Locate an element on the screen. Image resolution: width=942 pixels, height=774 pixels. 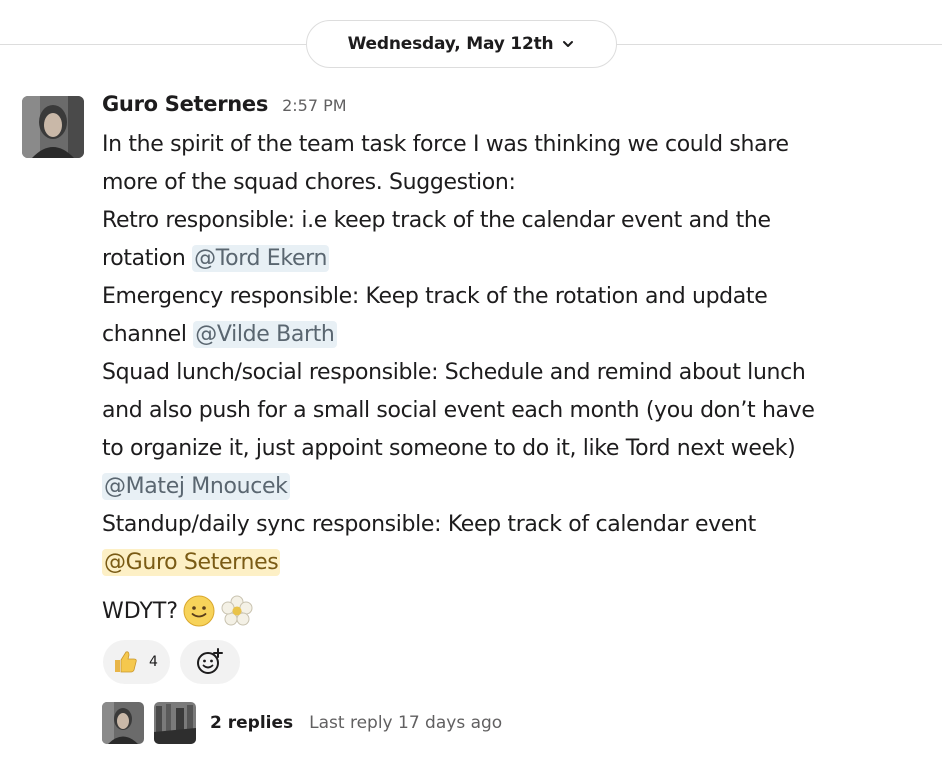
slightly-smiling-face-icon is located at coordinates (199, 611).